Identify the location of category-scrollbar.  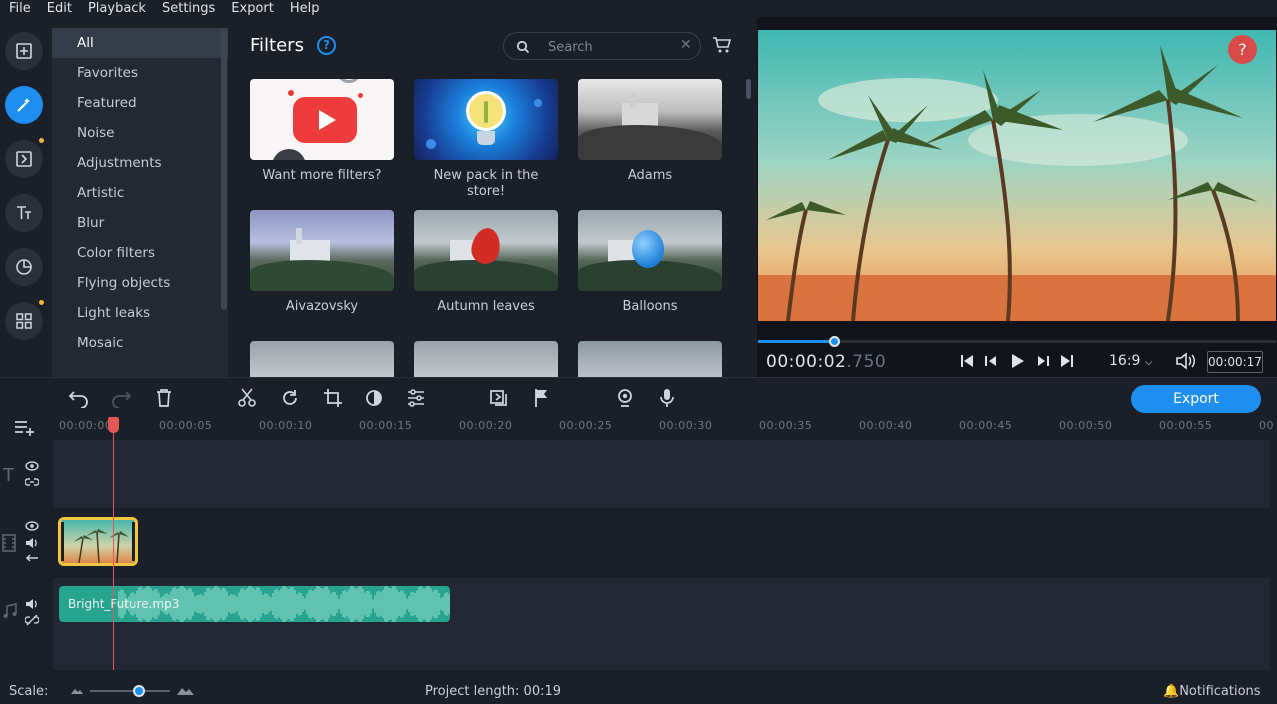
(224, 170).